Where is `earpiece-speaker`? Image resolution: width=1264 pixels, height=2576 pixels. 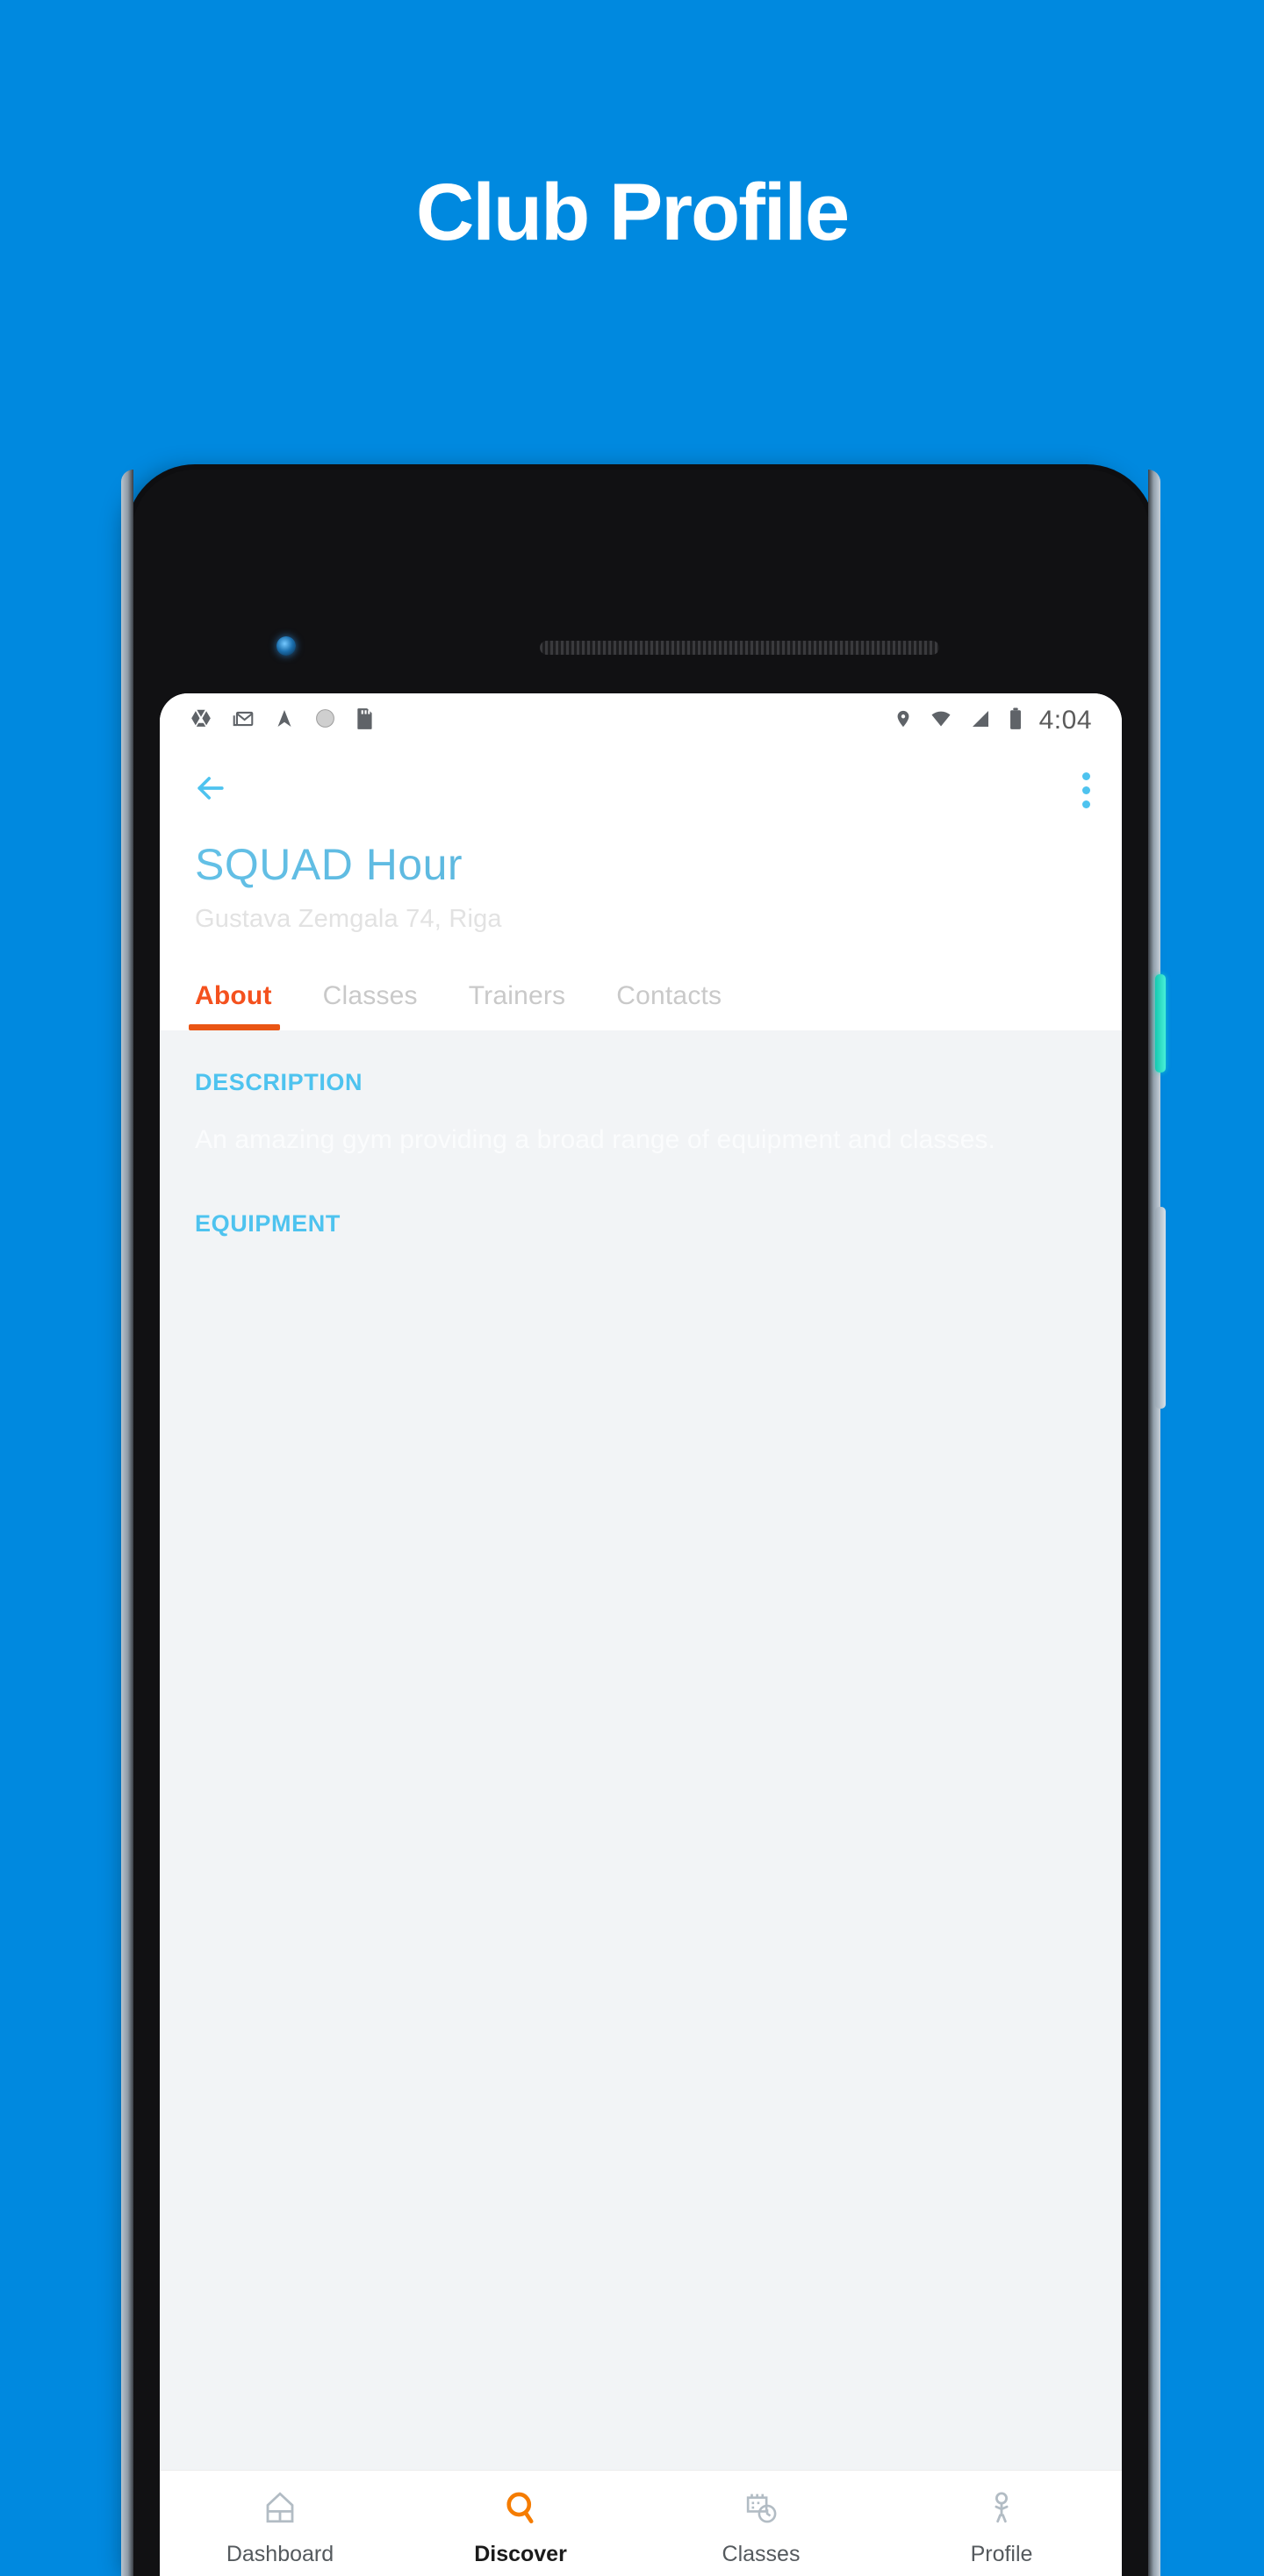
earpiece-speaker is located at coordinates (739, 648).